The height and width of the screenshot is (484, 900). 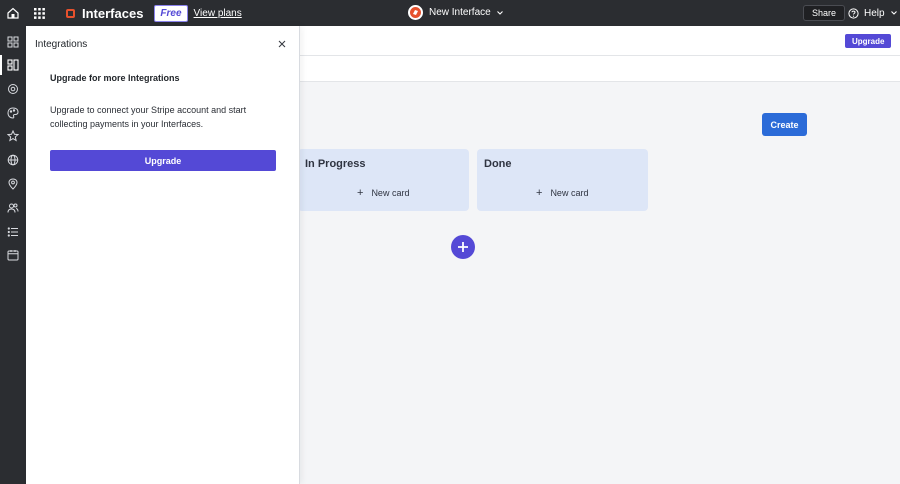 I want to click on calendar-icon, so click(x=13, y=255).